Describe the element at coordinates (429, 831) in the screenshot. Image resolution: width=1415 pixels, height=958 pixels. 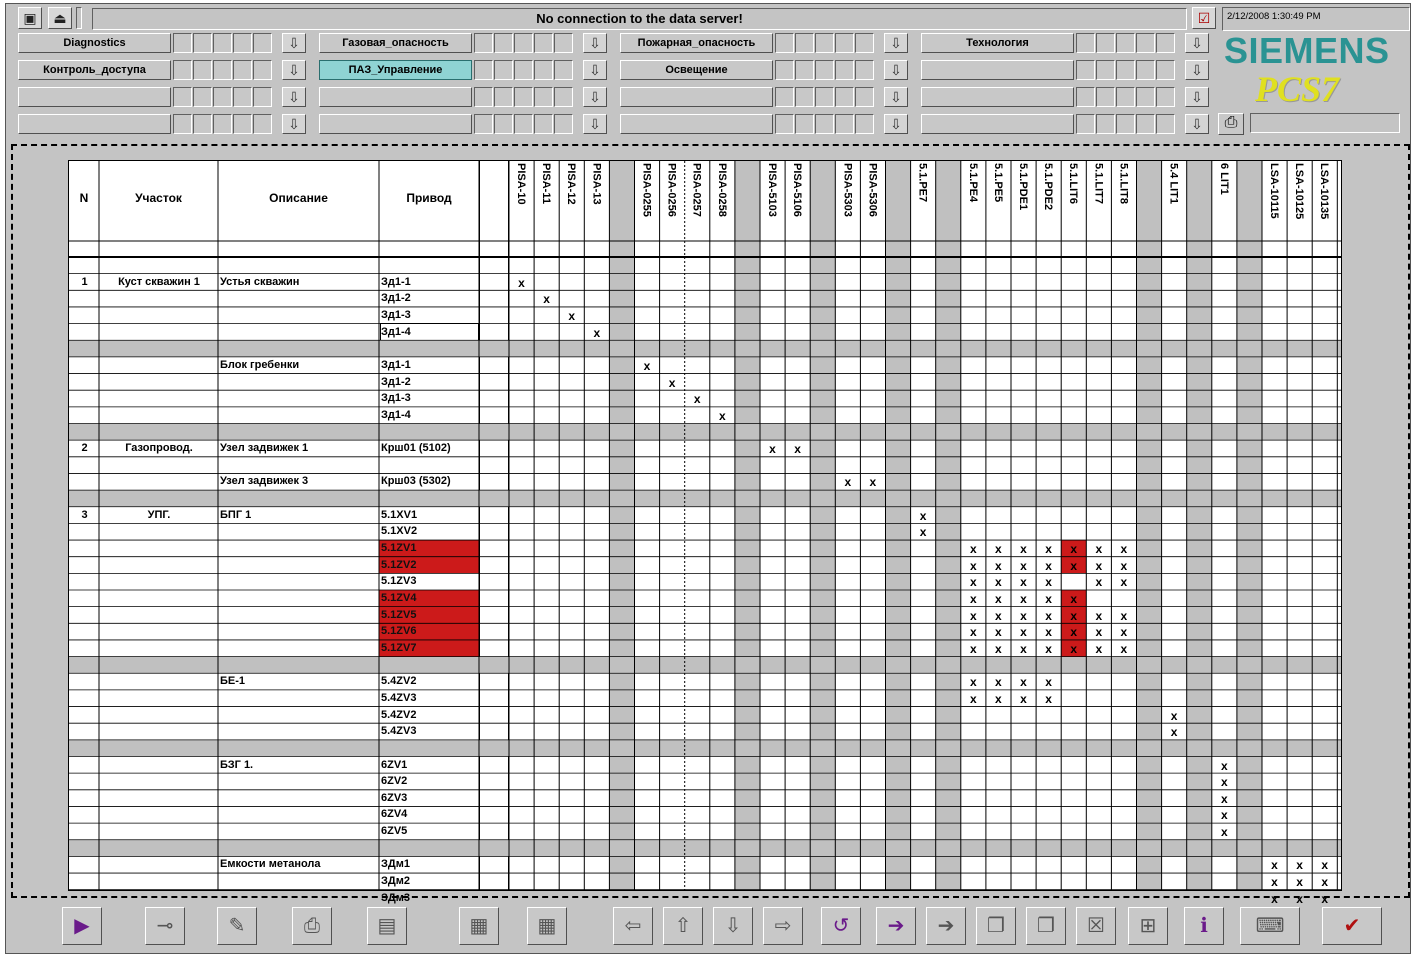
I see `cell-drv: 6ZV5` at that location.